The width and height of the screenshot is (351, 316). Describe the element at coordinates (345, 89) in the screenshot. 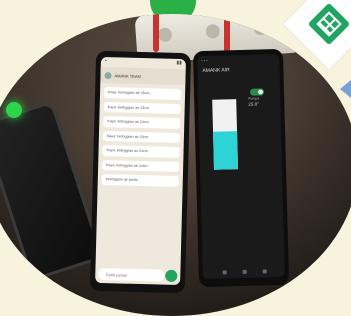

I see `chevron-left-icon` at that location.